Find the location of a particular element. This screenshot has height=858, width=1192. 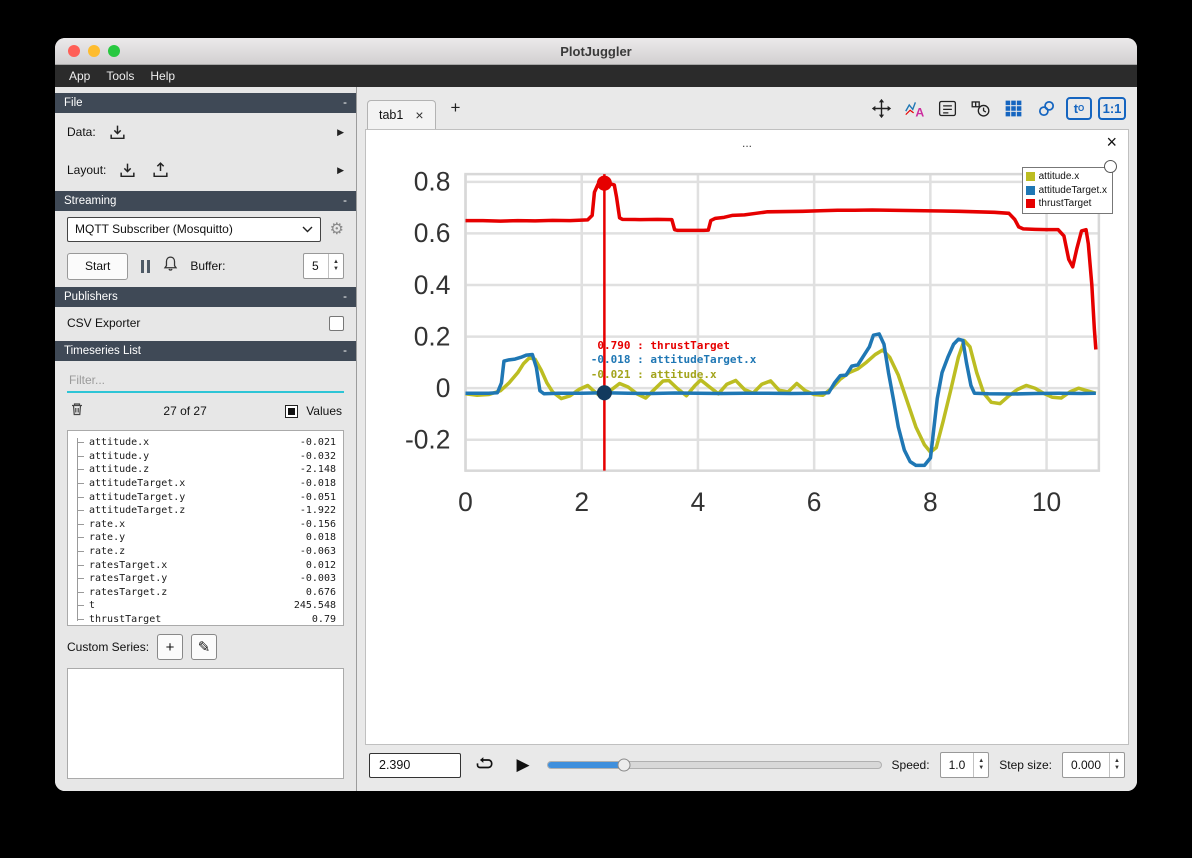

timeseries-name: rate.y is located at coordinates (107, 538).